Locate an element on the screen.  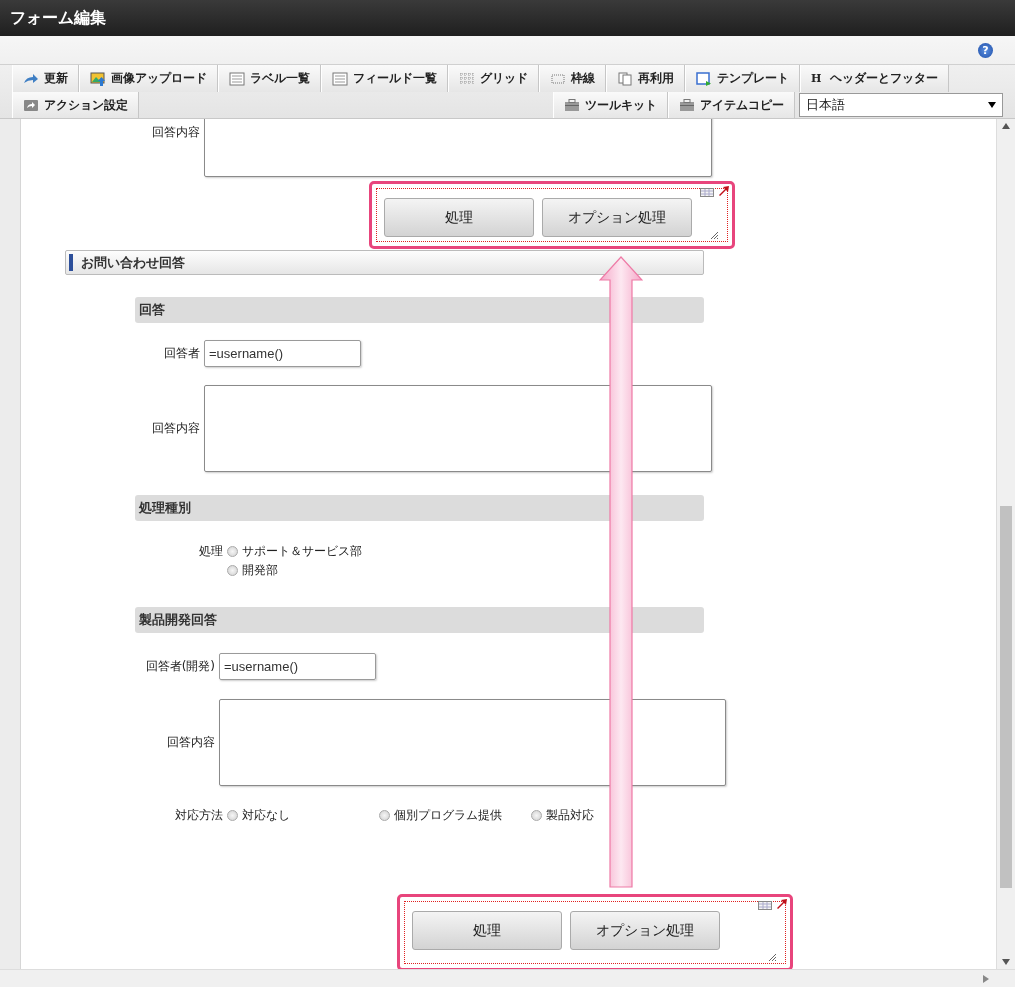
radio-option: 製品対応 is located at coordinates (607, 815).